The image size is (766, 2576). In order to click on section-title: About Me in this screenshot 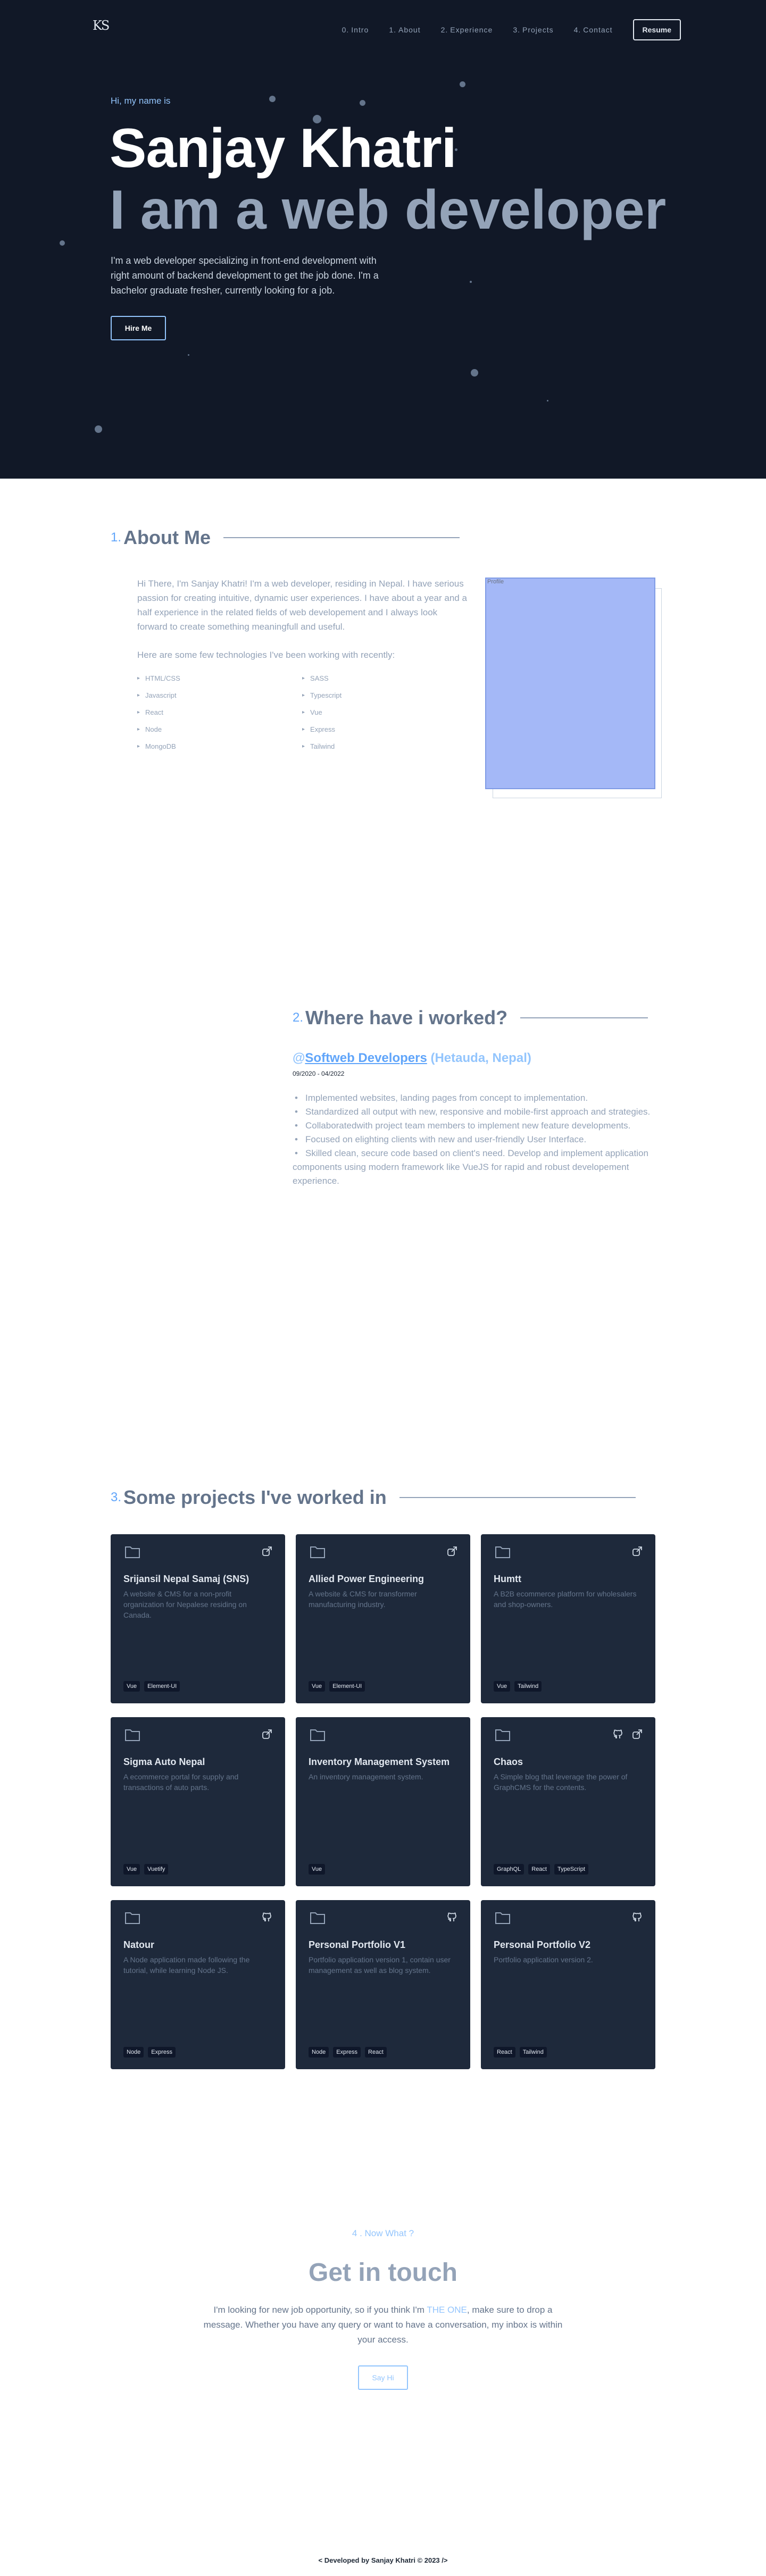, I will do `click(167, 537)`.